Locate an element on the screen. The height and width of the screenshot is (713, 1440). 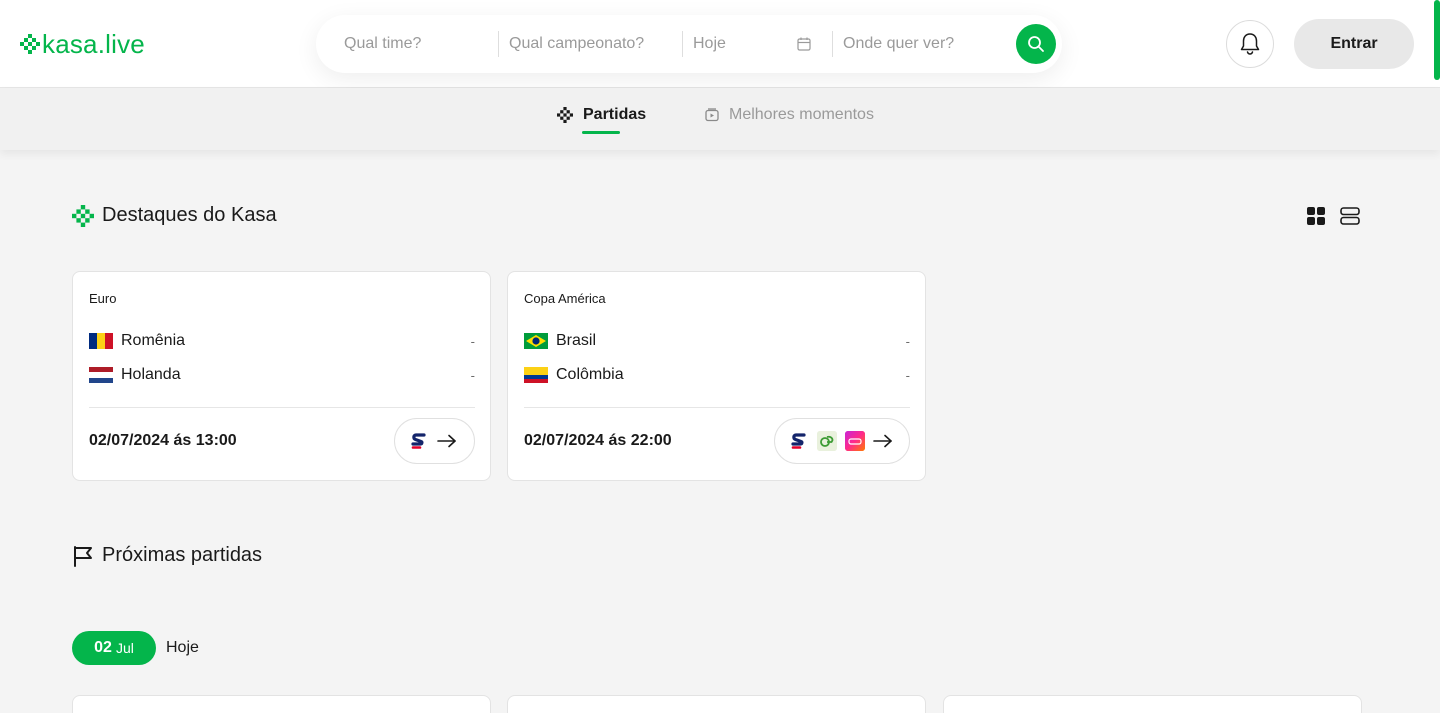
date-chip-selected: 02 Jul is located at coordinates (114, 648).